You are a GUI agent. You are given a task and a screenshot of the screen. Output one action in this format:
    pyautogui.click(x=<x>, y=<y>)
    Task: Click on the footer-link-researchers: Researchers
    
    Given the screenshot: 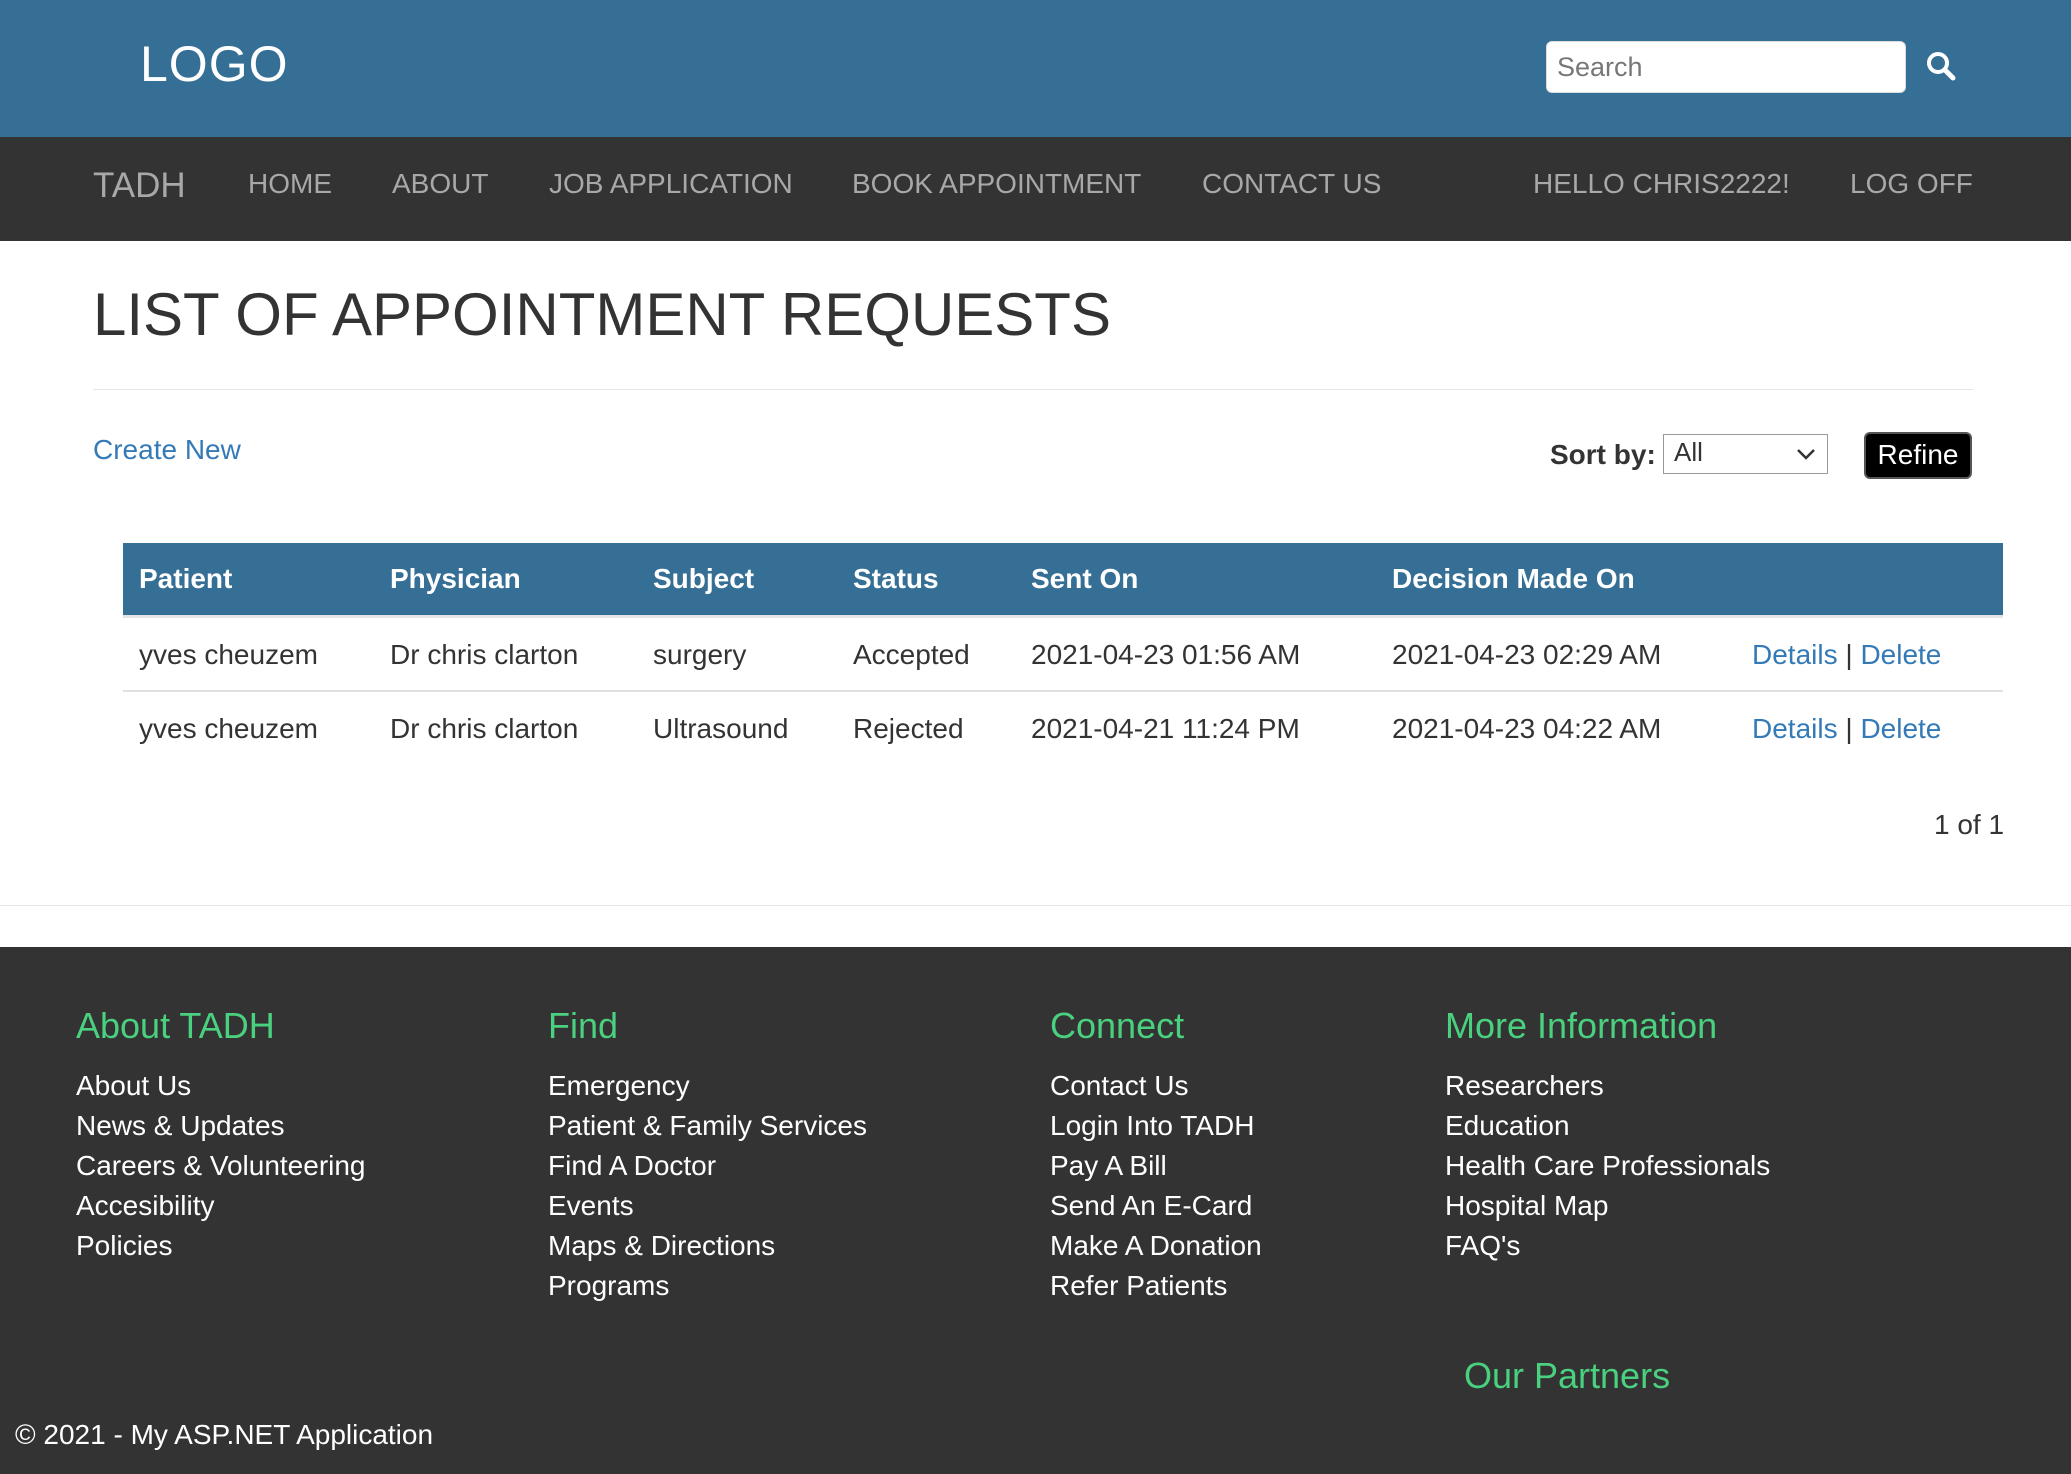 What is the action you would take?
    pyautogui.click(x=1524, y=1086)
    